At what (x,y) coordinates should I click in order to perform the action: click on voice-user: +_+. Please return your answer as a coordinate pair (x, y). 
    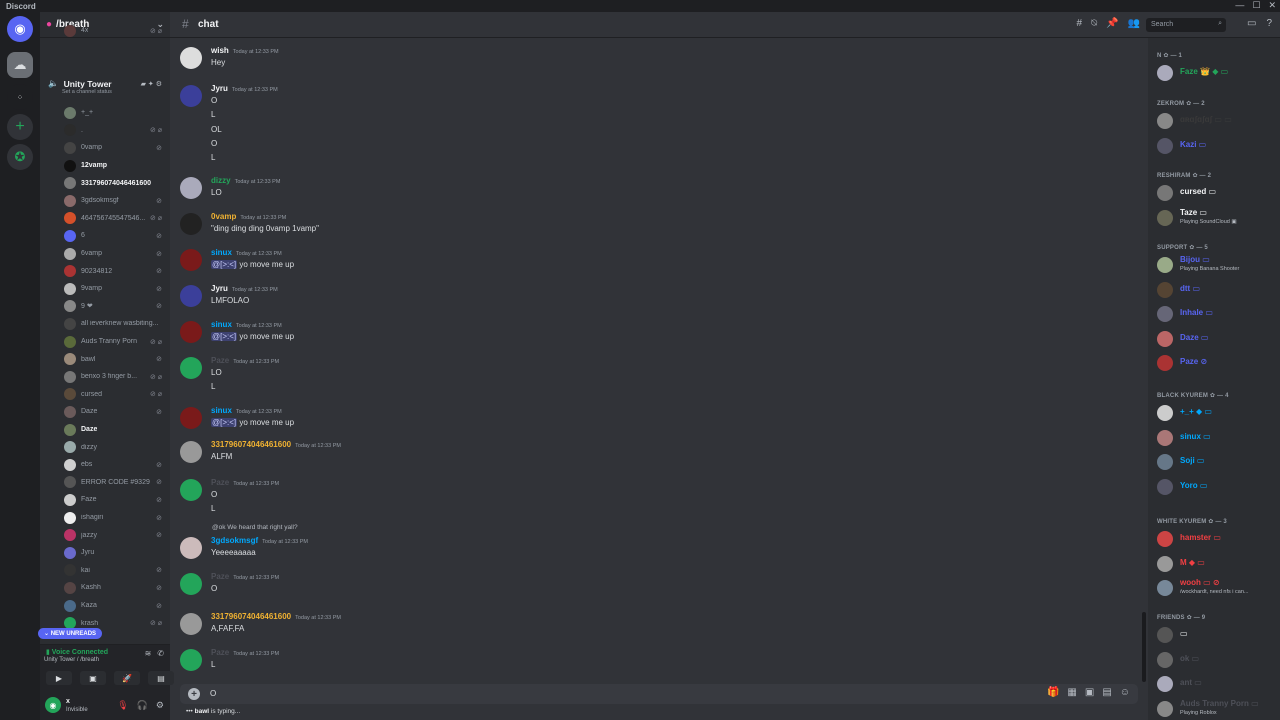
    Looking at the image, I should click on (105, 113).